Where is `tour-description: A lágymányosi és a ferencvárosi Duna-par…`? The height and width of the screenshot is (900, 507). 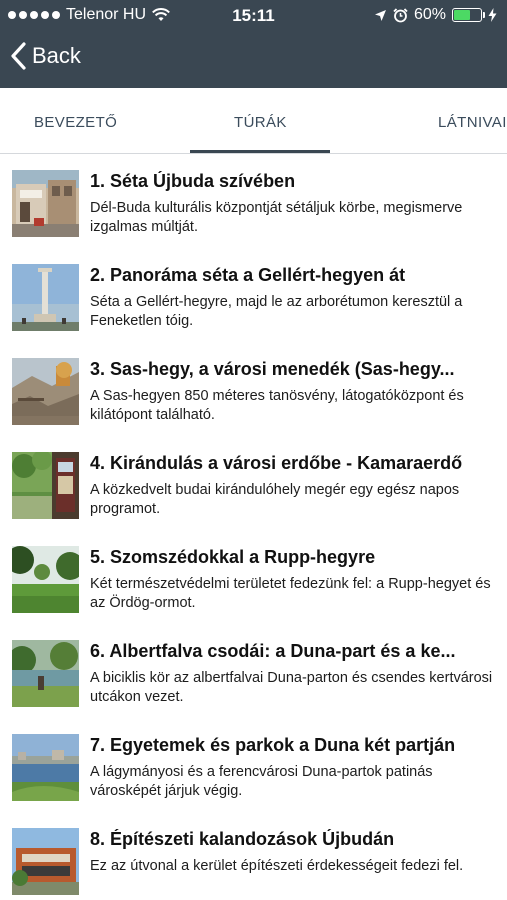
tour-description: A lágymányosi és a ferencvárosi Duna-par… is located at coordinates (261, 781).